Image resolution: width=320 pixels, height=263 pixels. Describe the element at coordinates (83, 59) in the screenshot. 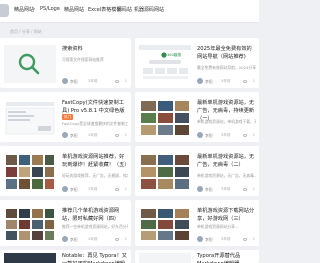

I see `post-excerpt: 可搜索文件搜索网站推荐` at that location.